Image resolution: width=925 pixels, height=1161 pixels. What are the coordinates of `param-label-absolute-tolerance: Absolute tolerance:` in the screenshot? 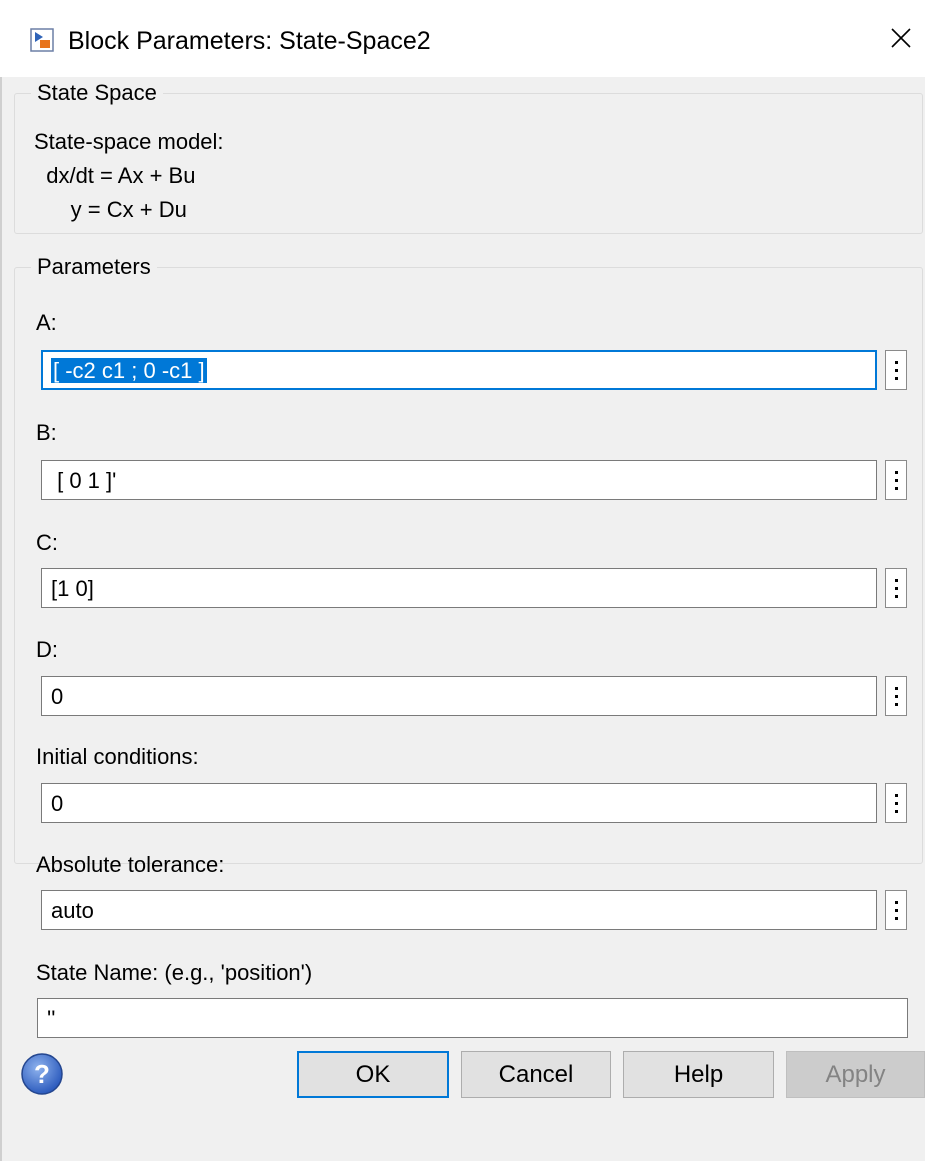 It's located at (130, 864).